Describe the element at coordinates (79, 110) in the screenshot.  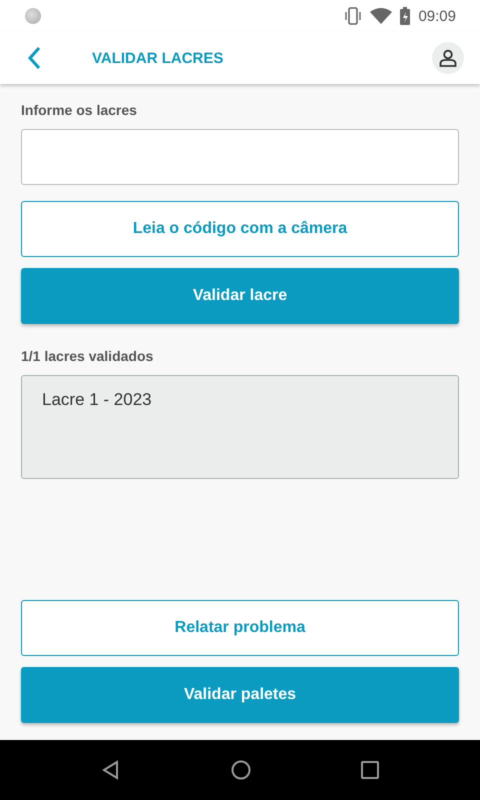
I see `field-label: Informe os lacres` at that location.